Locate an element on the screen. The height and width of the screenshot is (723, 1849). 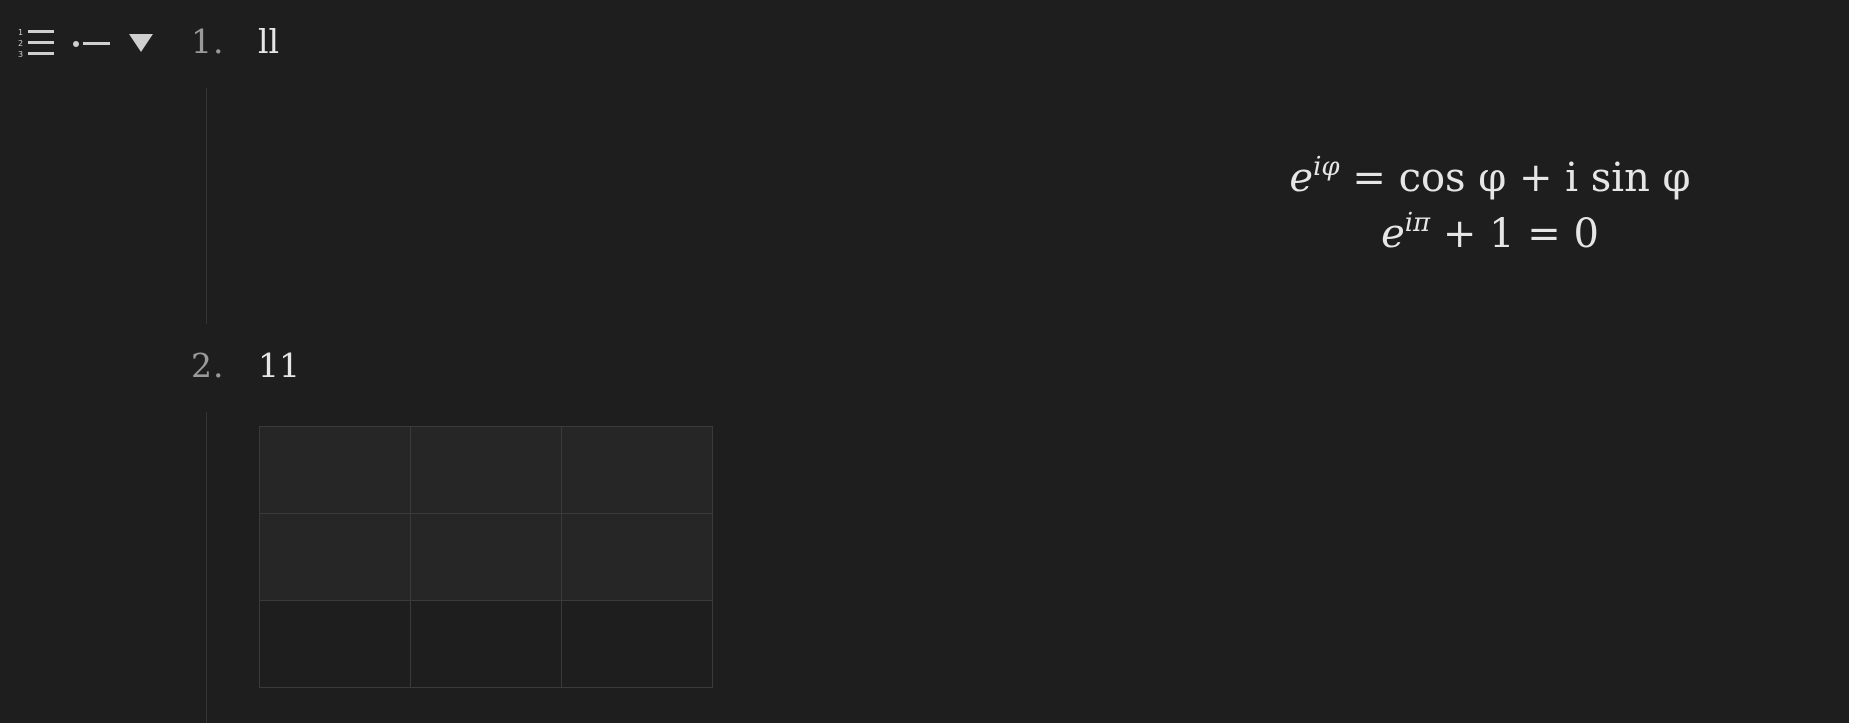
svg-text: 3 is located at coordinates (20, 54).